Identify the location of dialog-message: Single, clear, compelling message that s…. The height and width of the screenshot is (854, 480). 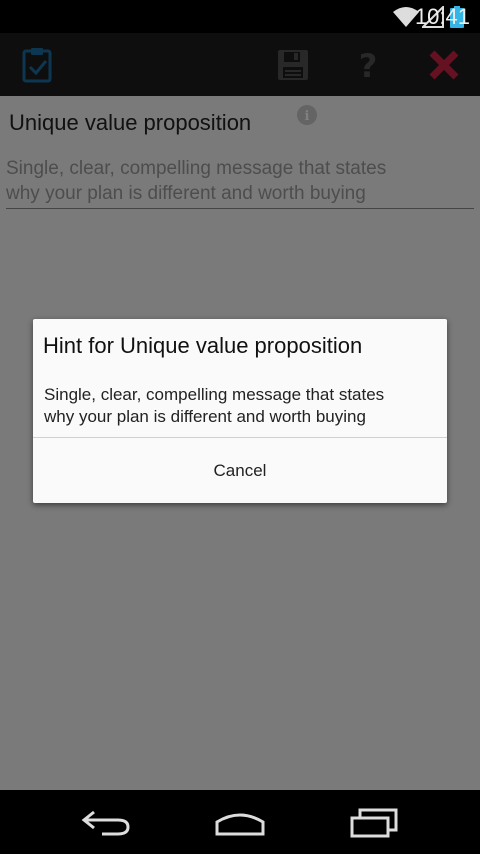
(240, 406).